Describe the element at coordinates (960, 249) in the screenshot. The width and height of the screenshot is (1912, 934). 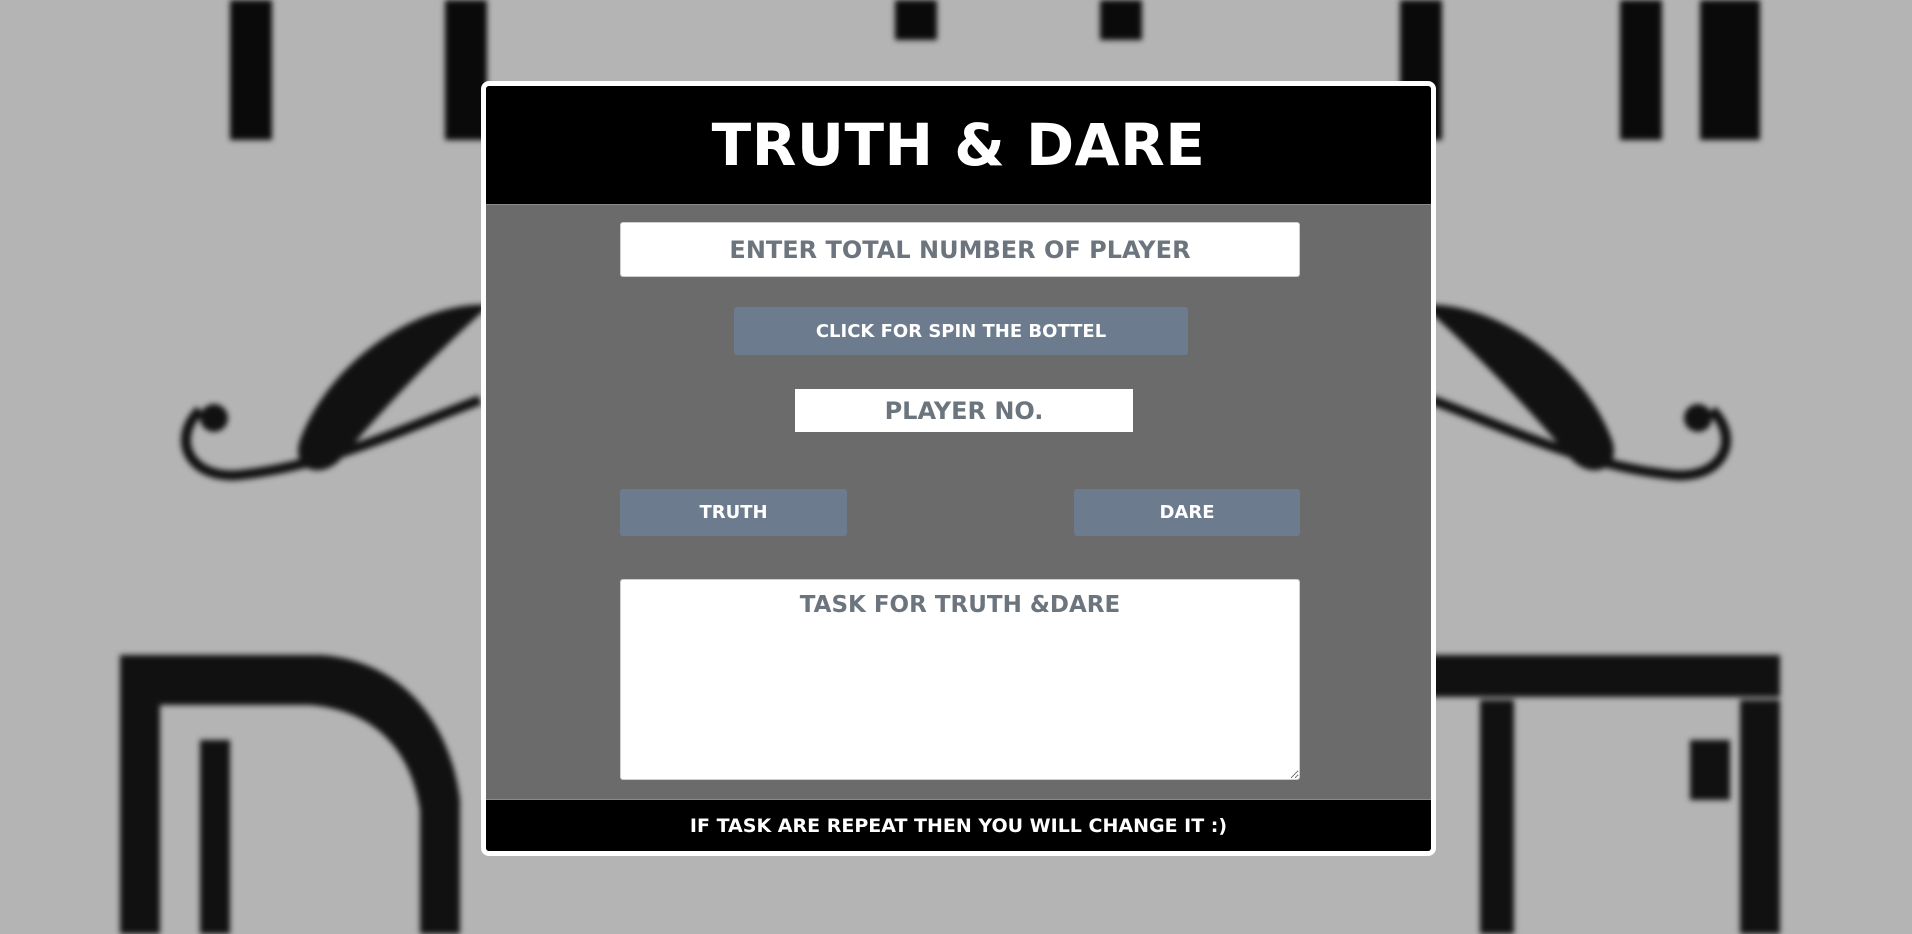
I see `total-players-input` at that location.